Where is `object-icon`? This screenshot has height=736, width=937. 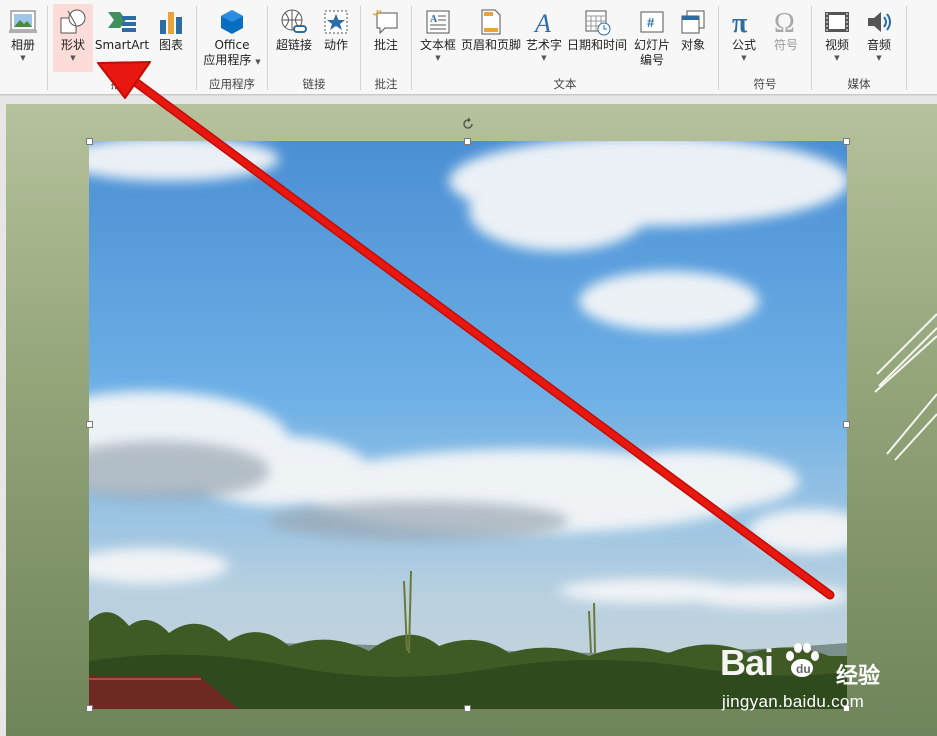 object-icon is located at coordinates (693, 22).